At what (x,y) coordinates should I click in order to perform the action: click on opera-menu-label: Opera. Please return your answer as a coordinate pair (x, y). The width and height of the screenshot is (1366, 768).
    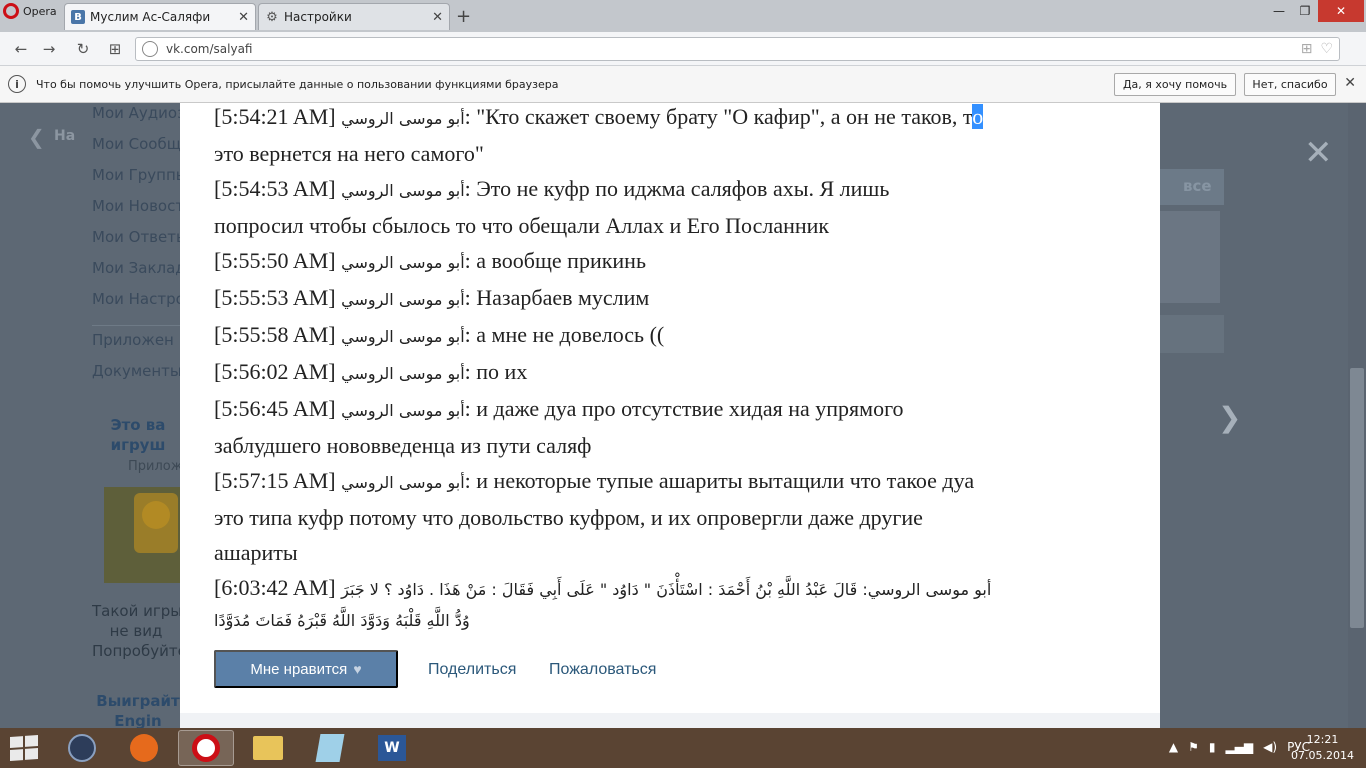
    Looking at the image, I should click on (40, 11).